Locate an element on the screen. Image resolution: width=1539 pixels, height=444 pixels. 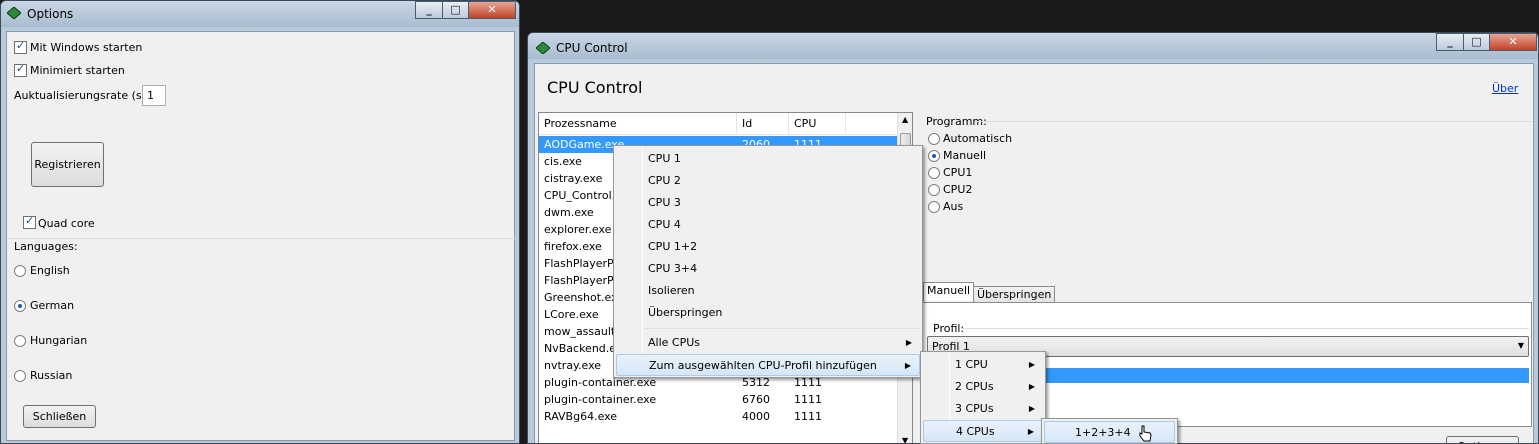
column-header-filler is located at coordinates (872, 124).